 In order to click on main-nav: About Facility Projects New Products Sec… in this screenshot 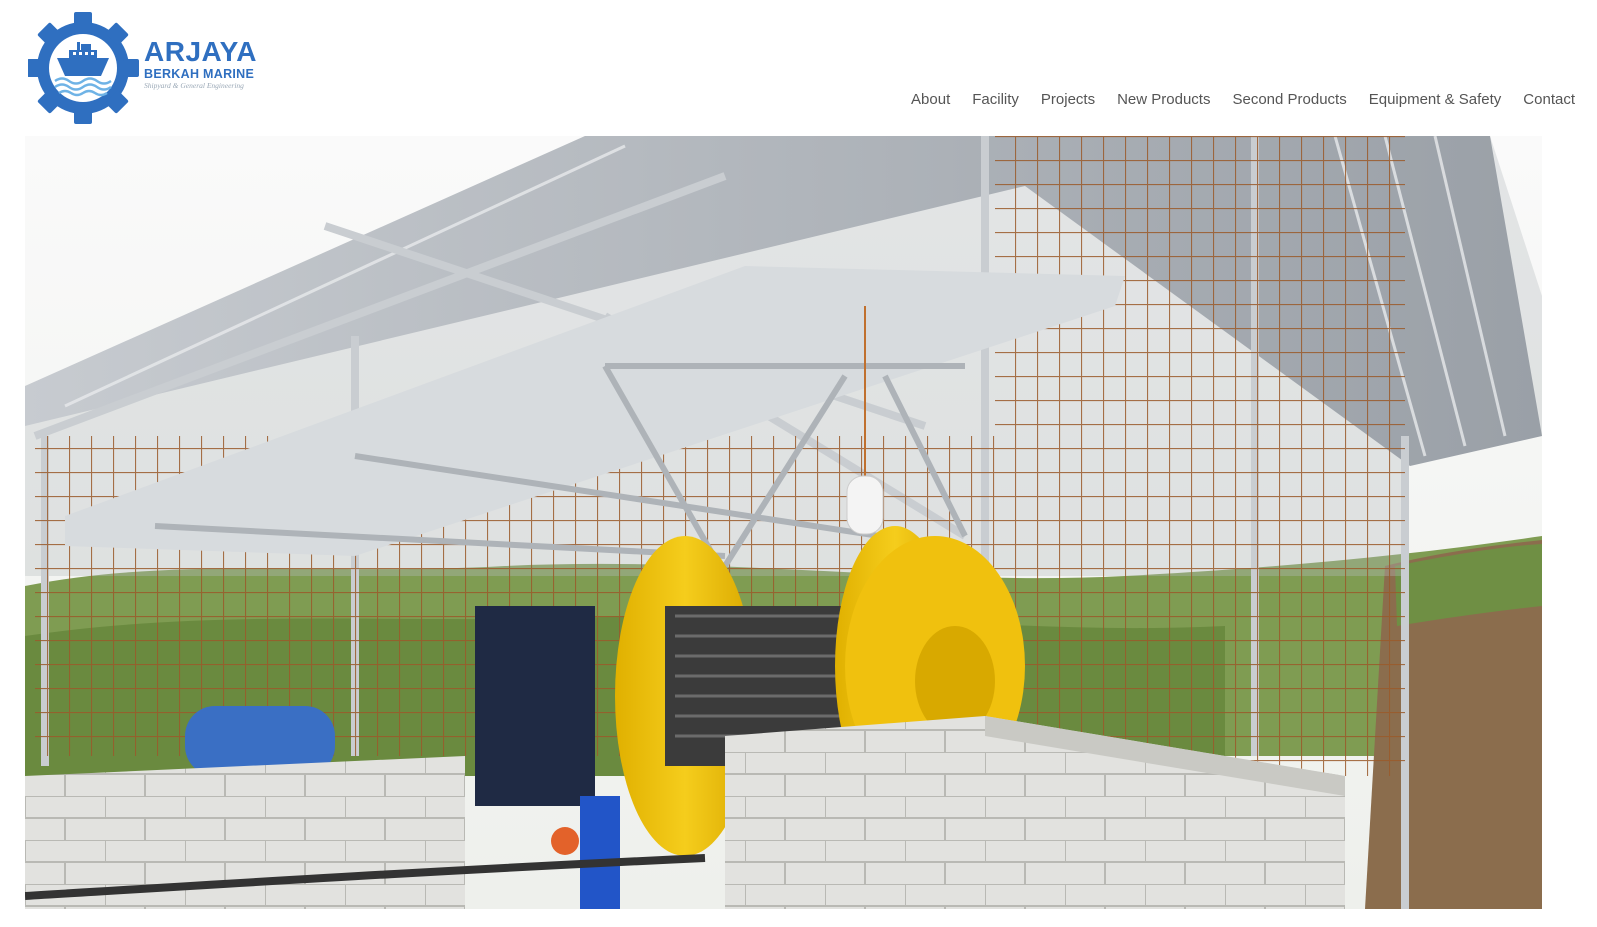, I will do `click(1237, 100)`.